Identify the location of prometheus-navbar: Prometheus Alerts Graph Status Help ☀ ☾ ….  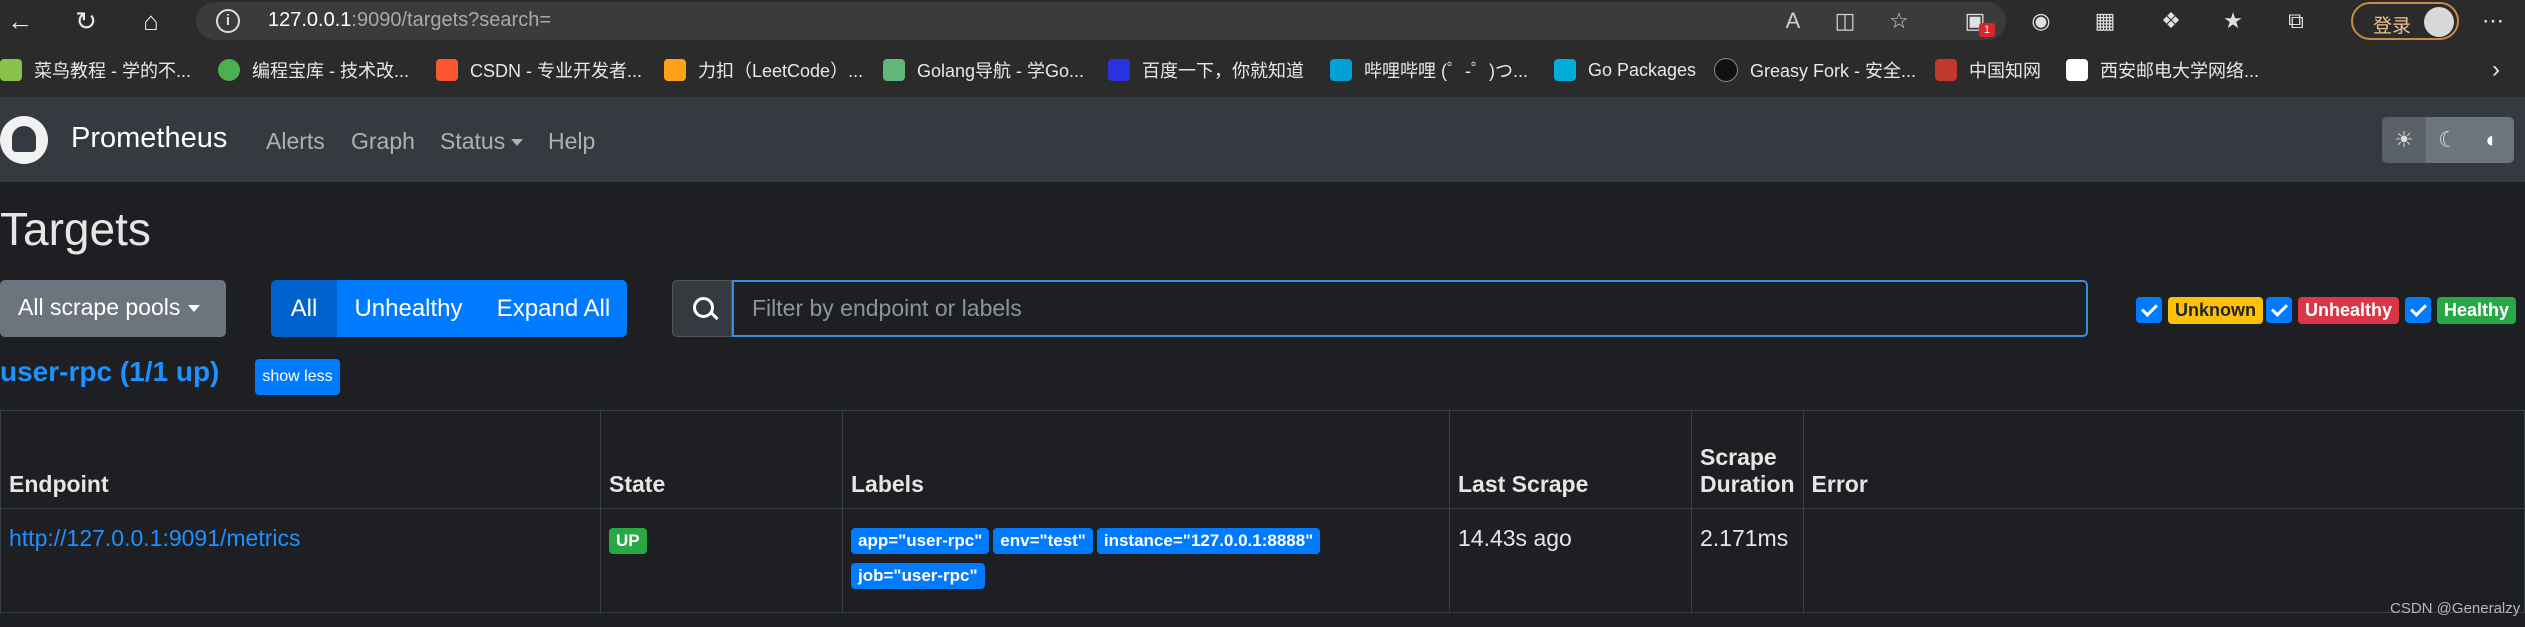
(1262, 139).